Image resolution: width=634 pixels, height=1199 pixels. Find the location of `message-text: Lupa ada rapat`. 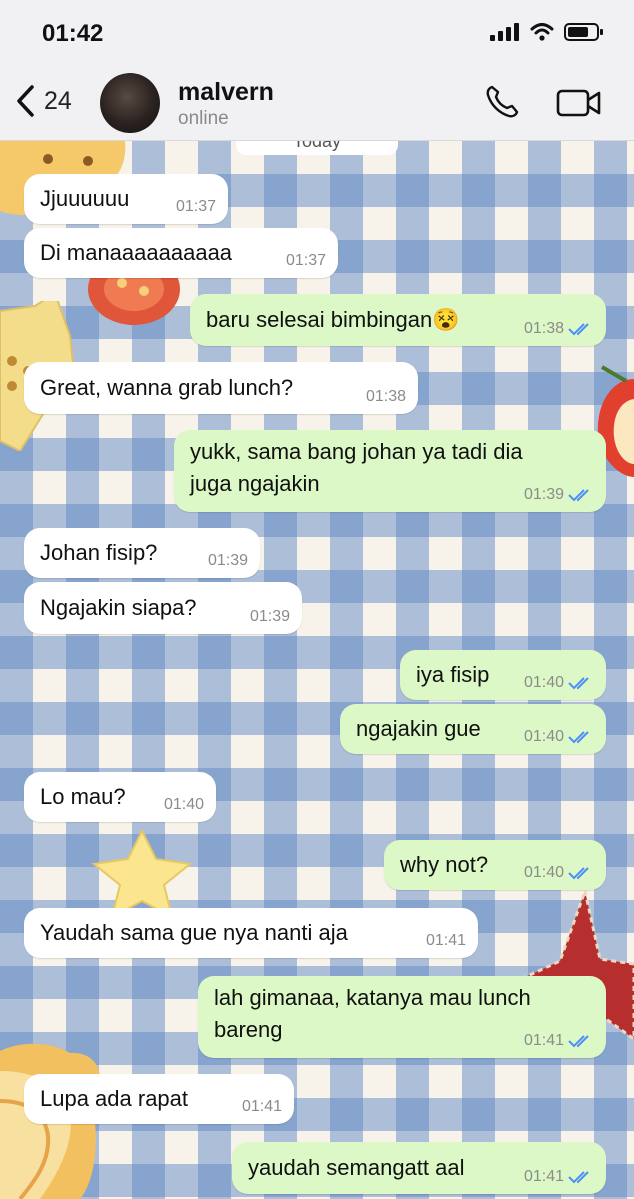

message-text: Lupa ada rapat is located at coordinates (114, 1098).